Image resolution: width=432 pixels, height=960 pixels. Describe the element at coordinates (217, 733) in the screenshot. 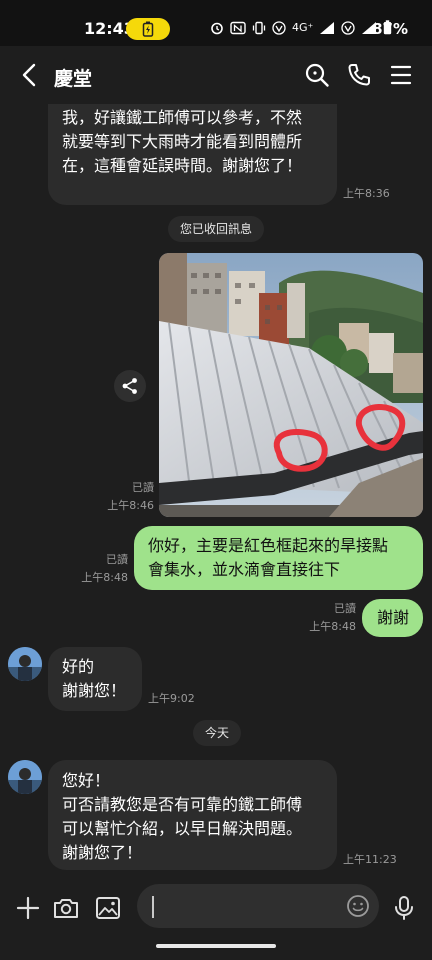

I see `date-divider: 今天` at that location.